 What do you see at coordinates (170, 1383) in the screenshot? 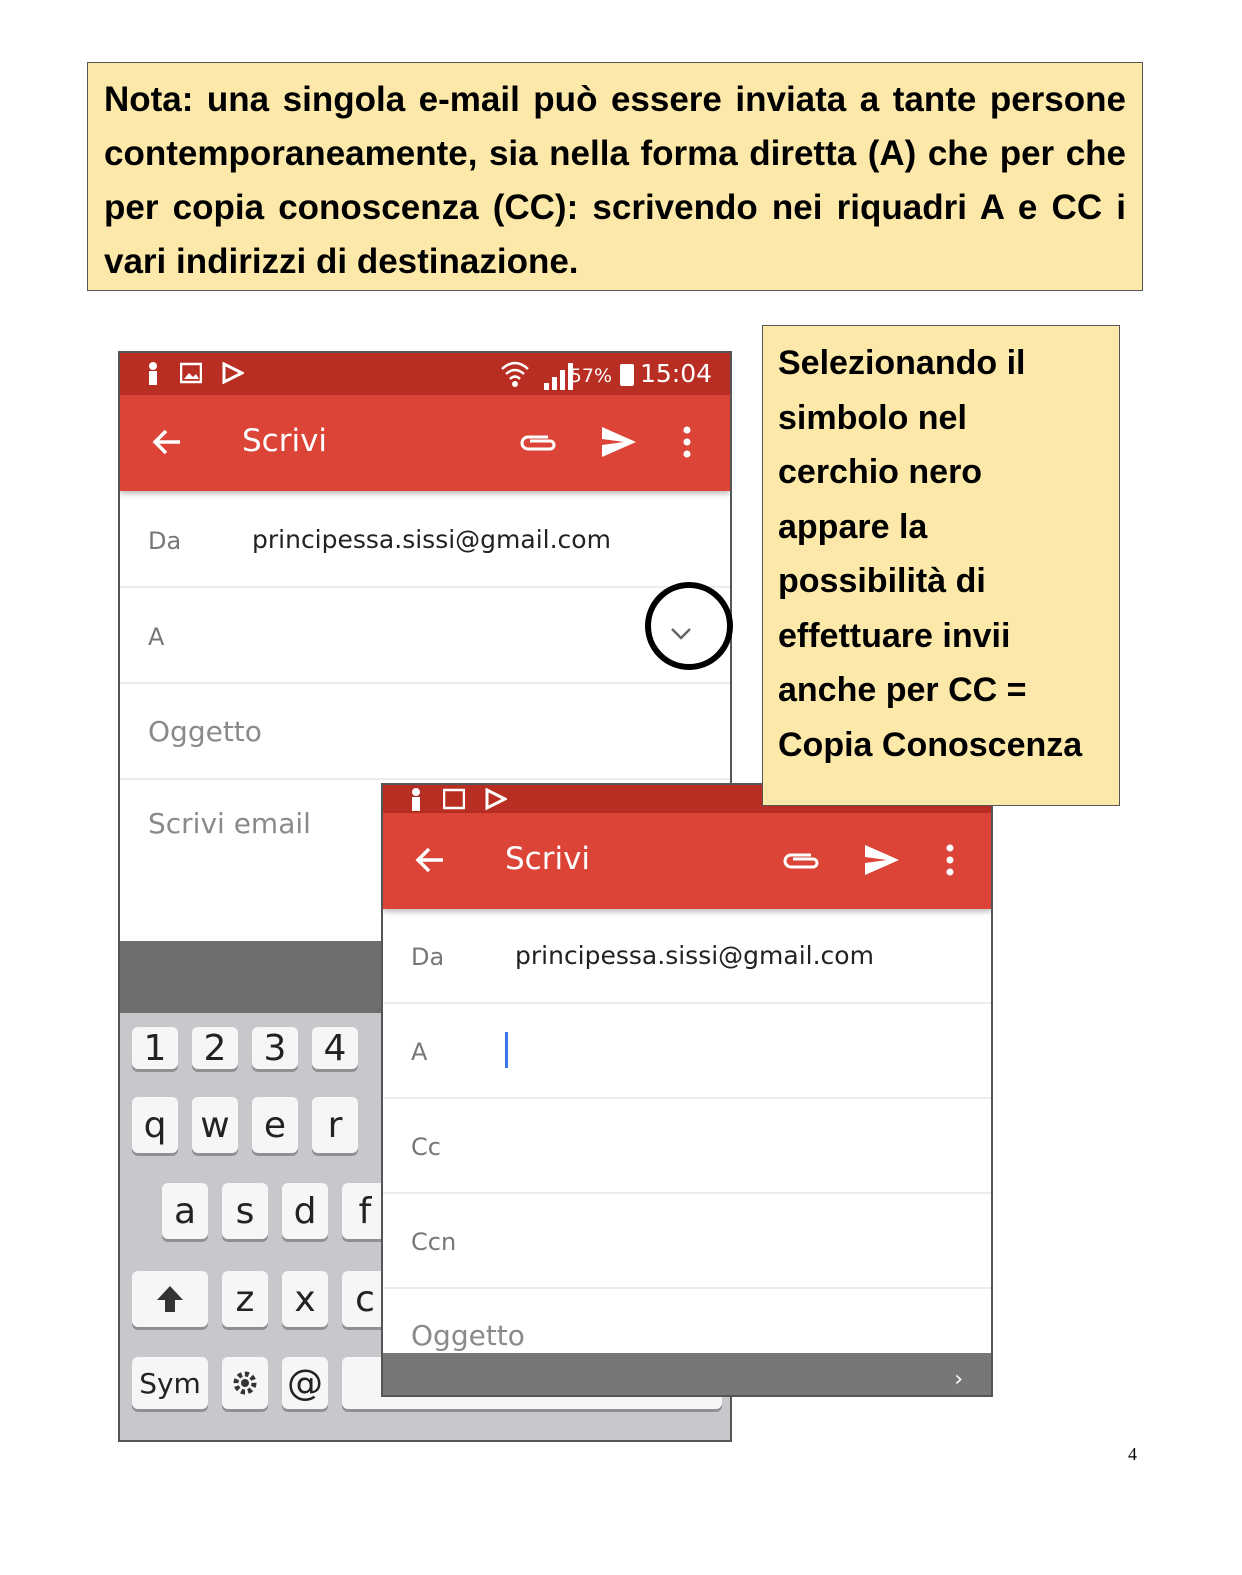
I see `sym-key: Sym` at bounding box center [170, 1383].